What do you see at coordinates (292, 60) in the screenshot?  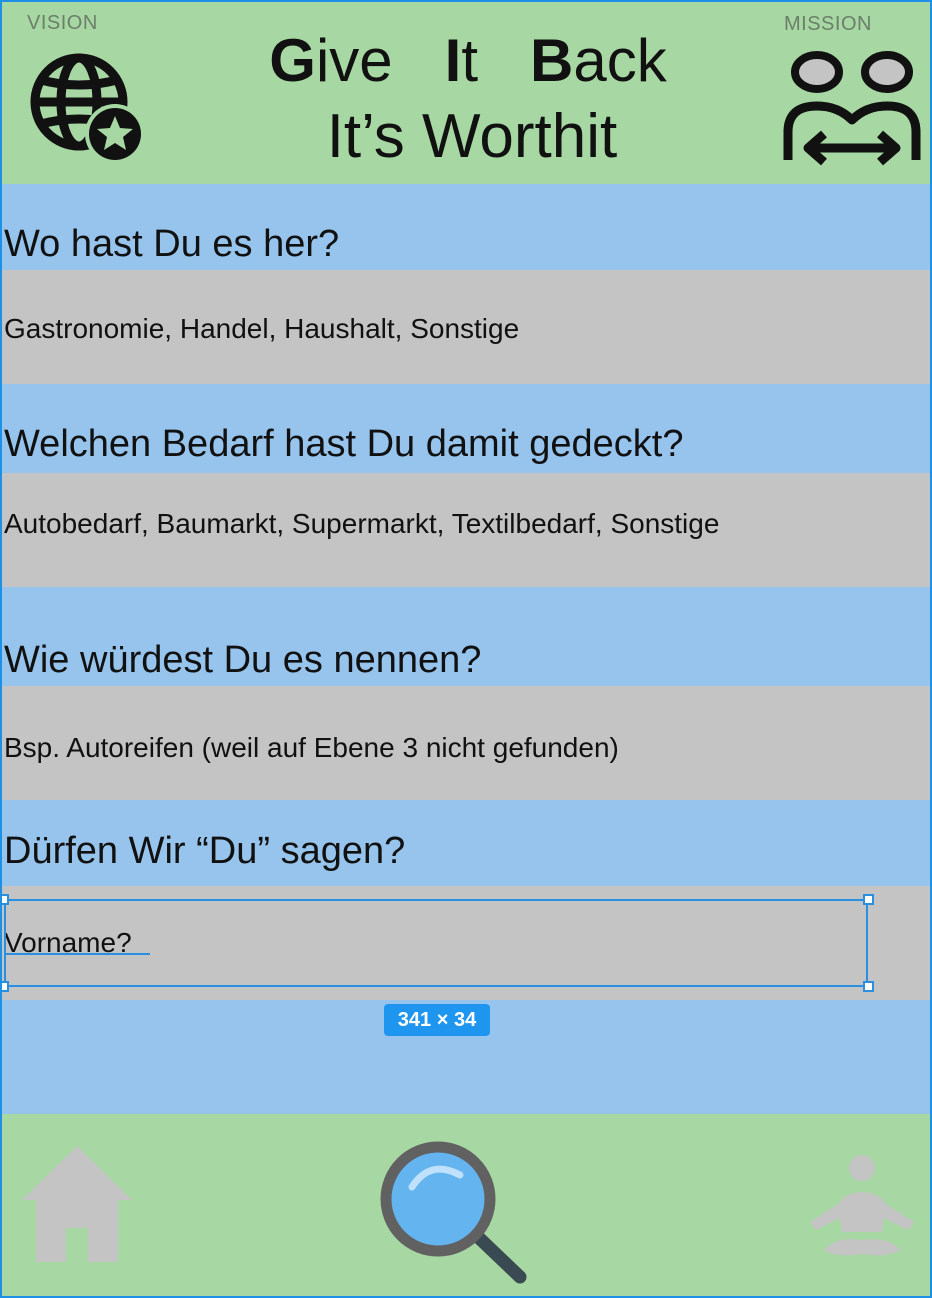 I see `title-initial-g: G` at bounding box center [292, 60].